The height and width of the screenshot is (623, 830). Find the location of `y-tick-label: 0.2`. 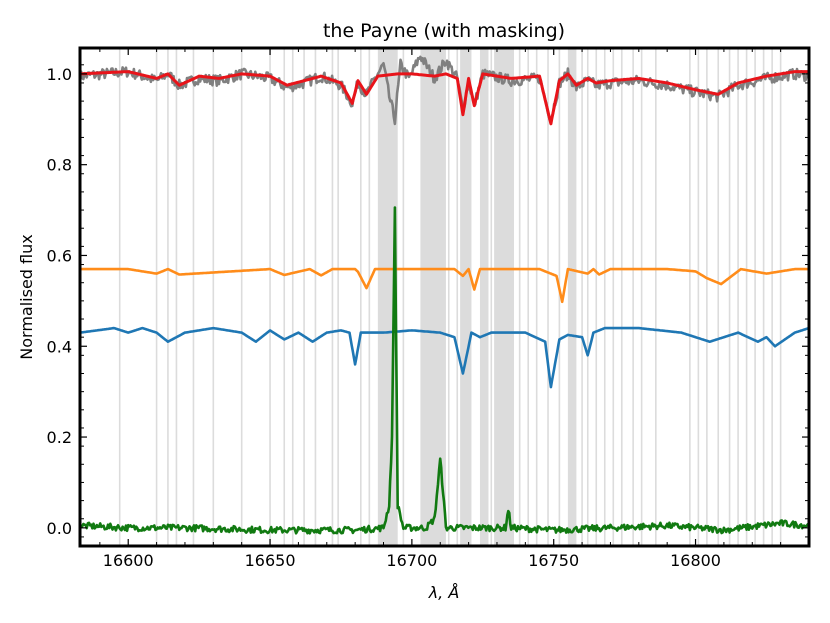

y-tick-label: 0.2 is located at coordinates (59, 437).